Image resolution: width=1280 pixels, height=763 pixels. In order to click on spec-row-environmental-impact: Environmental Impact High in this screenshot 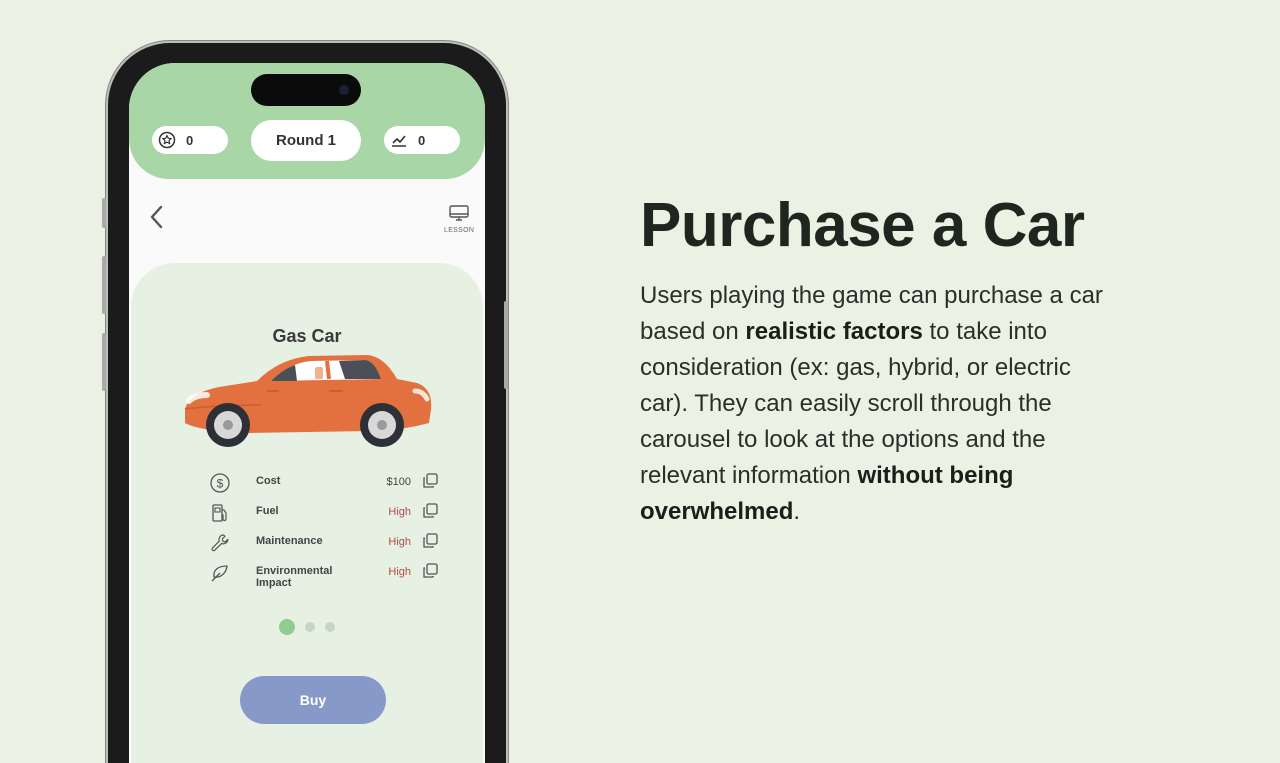, I will do `click(324, 575)`.